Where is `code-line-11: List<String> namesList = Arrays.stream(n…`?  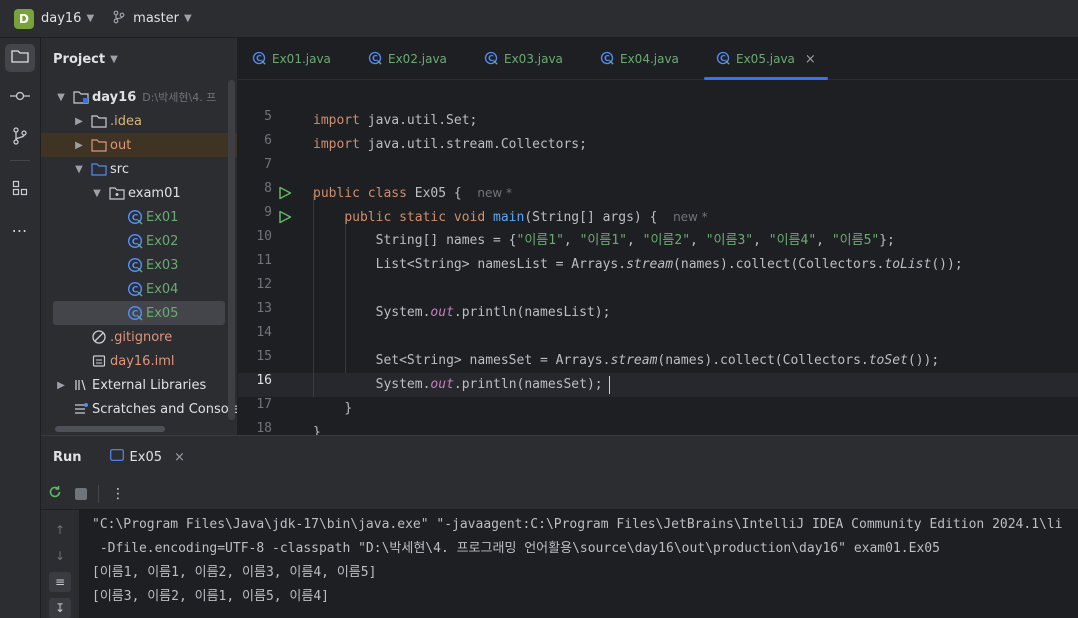 code-line-11: List<String> namesList = Arrays.stream(n… is located at coordinates (669, 264).